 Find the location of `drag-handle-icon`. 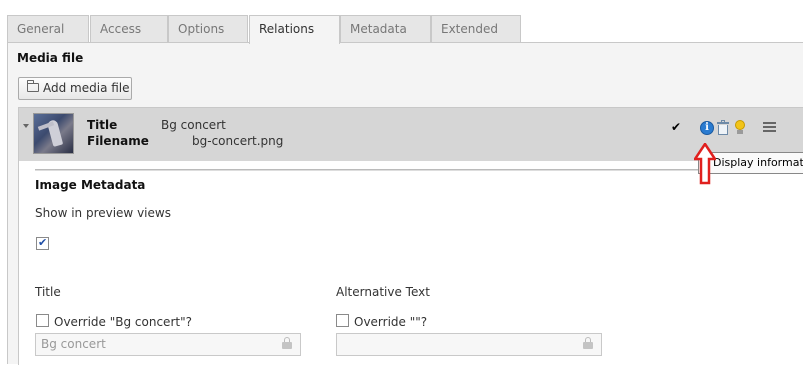

drag-handle-icon is located at coordinates (769, 127).